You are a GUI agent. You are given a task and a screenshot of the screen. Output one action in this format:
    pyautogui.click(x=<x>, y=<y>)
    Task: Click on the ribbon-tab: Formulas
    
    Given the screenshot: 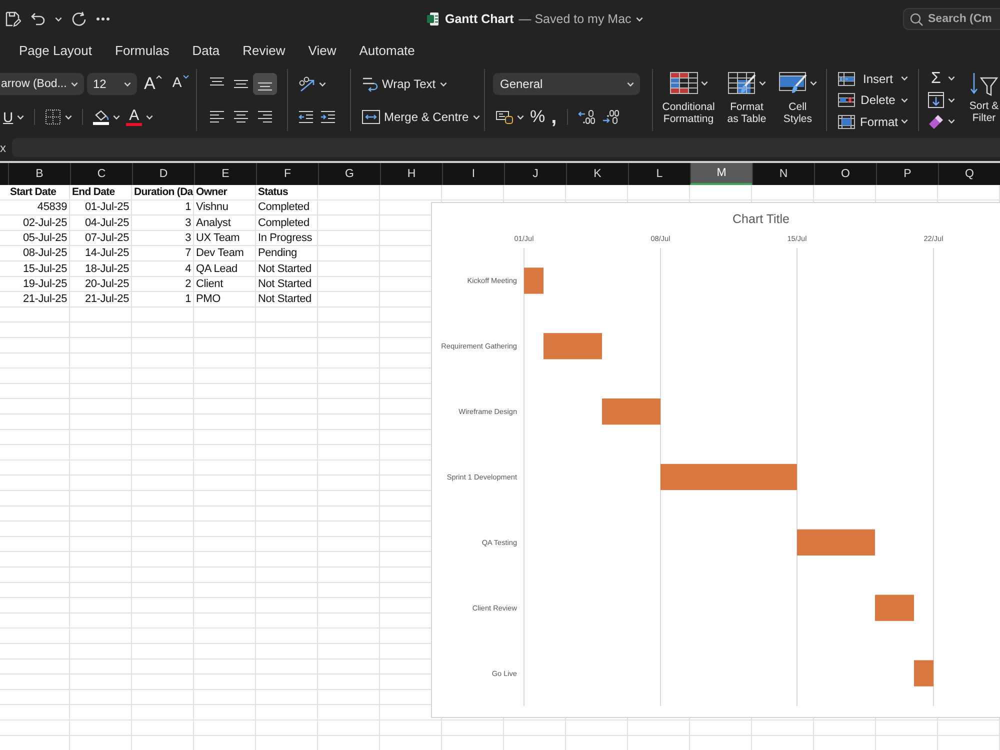 What is the action you would take?
    pyautogui.click(x=142, y=50)
    